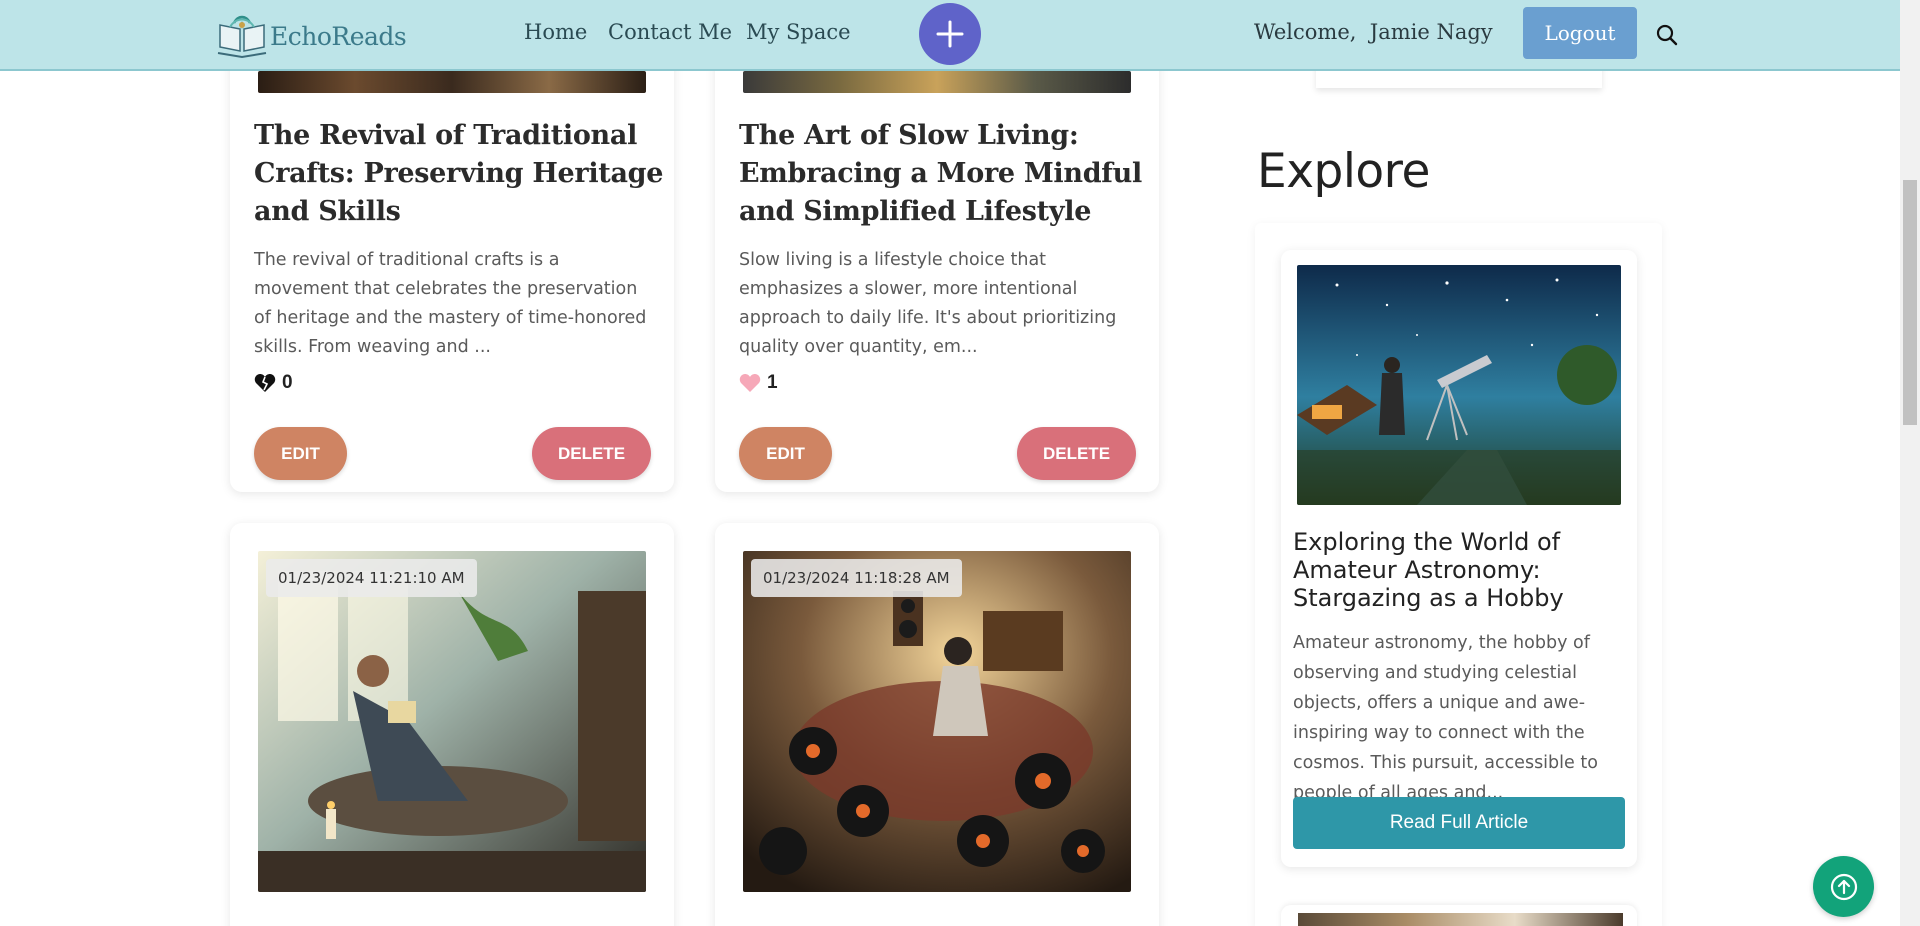 The width and height of the screenshot is (1920, 926). I want to click on like-count: 0, so click(287, 382).